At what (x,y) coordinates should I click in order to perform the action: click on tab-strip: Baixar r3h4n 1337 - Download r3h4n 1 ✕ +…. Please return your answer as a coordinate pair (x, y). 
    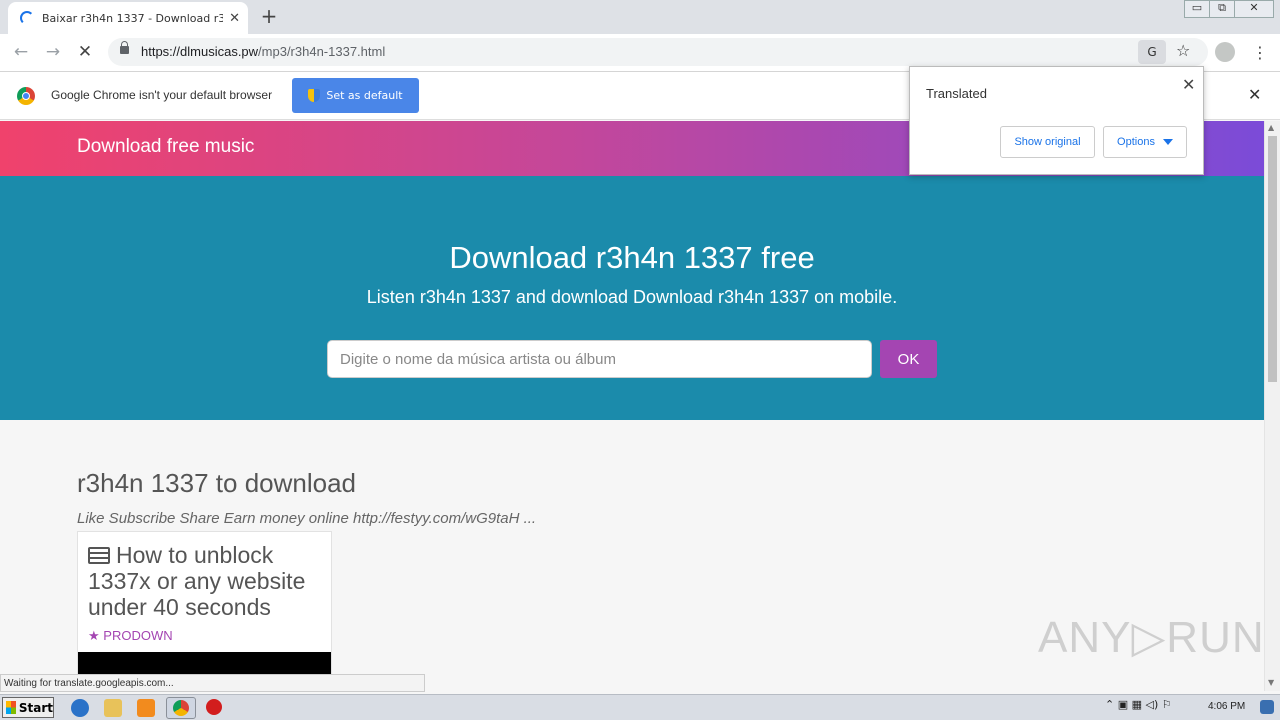
    Looking at the image, I should click on (640, 17).